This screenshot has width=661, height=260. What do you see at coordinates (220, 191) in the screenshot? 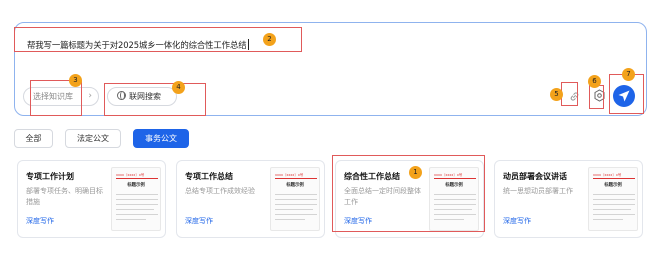
I see `card-description: 总结专项工作成效经验` at bounding box center [220, 191].